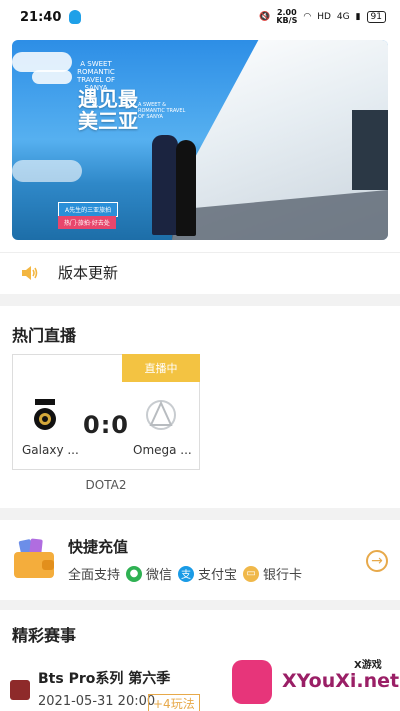  Describe the element at coordinates (98, 547) in the screenshot. I see `recharge-title: 快捷充值` at that location.